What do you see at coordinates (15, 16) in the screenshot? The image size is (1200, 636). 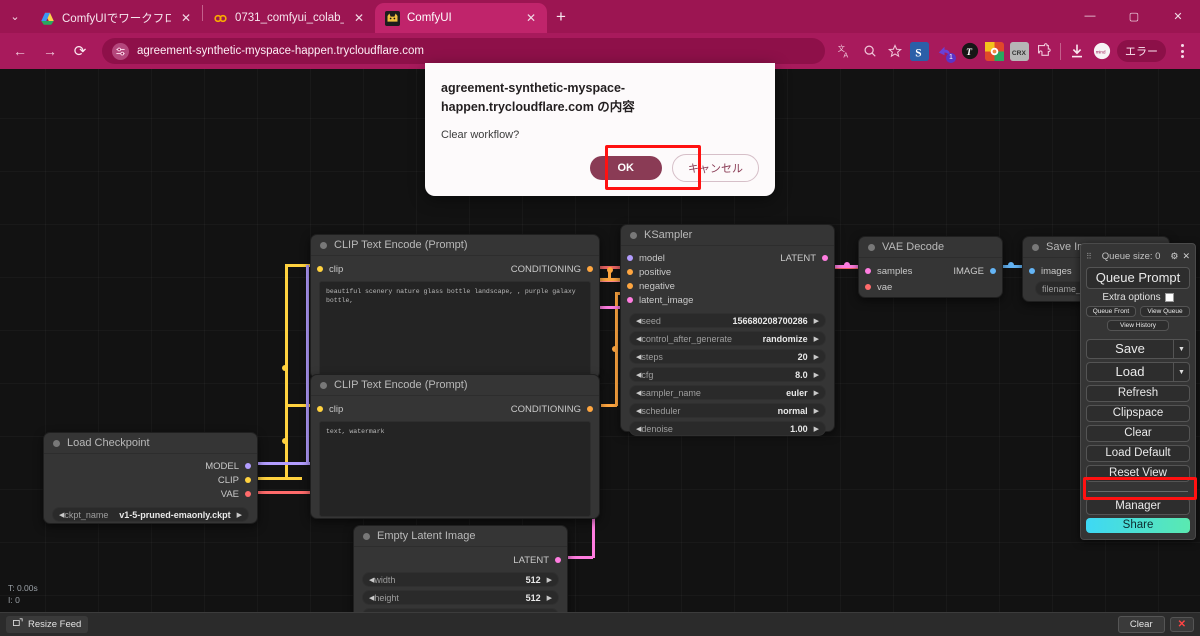 I see `tab-list-chevron-icon: ⌄` at bounding box center [15, 16].